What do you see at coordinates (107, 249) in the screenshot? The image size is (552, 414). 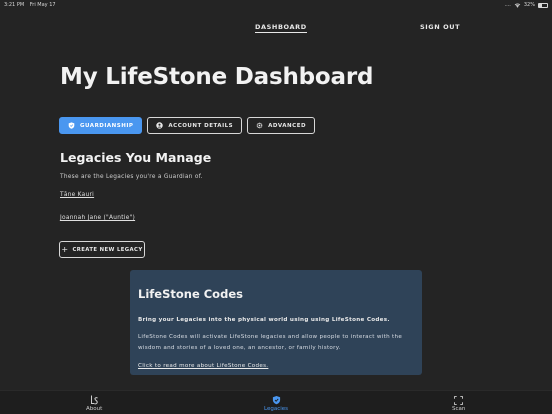 I see `create-new-legacy-label: CREATE NEW LEGACY` at bounding box center [107, 249].